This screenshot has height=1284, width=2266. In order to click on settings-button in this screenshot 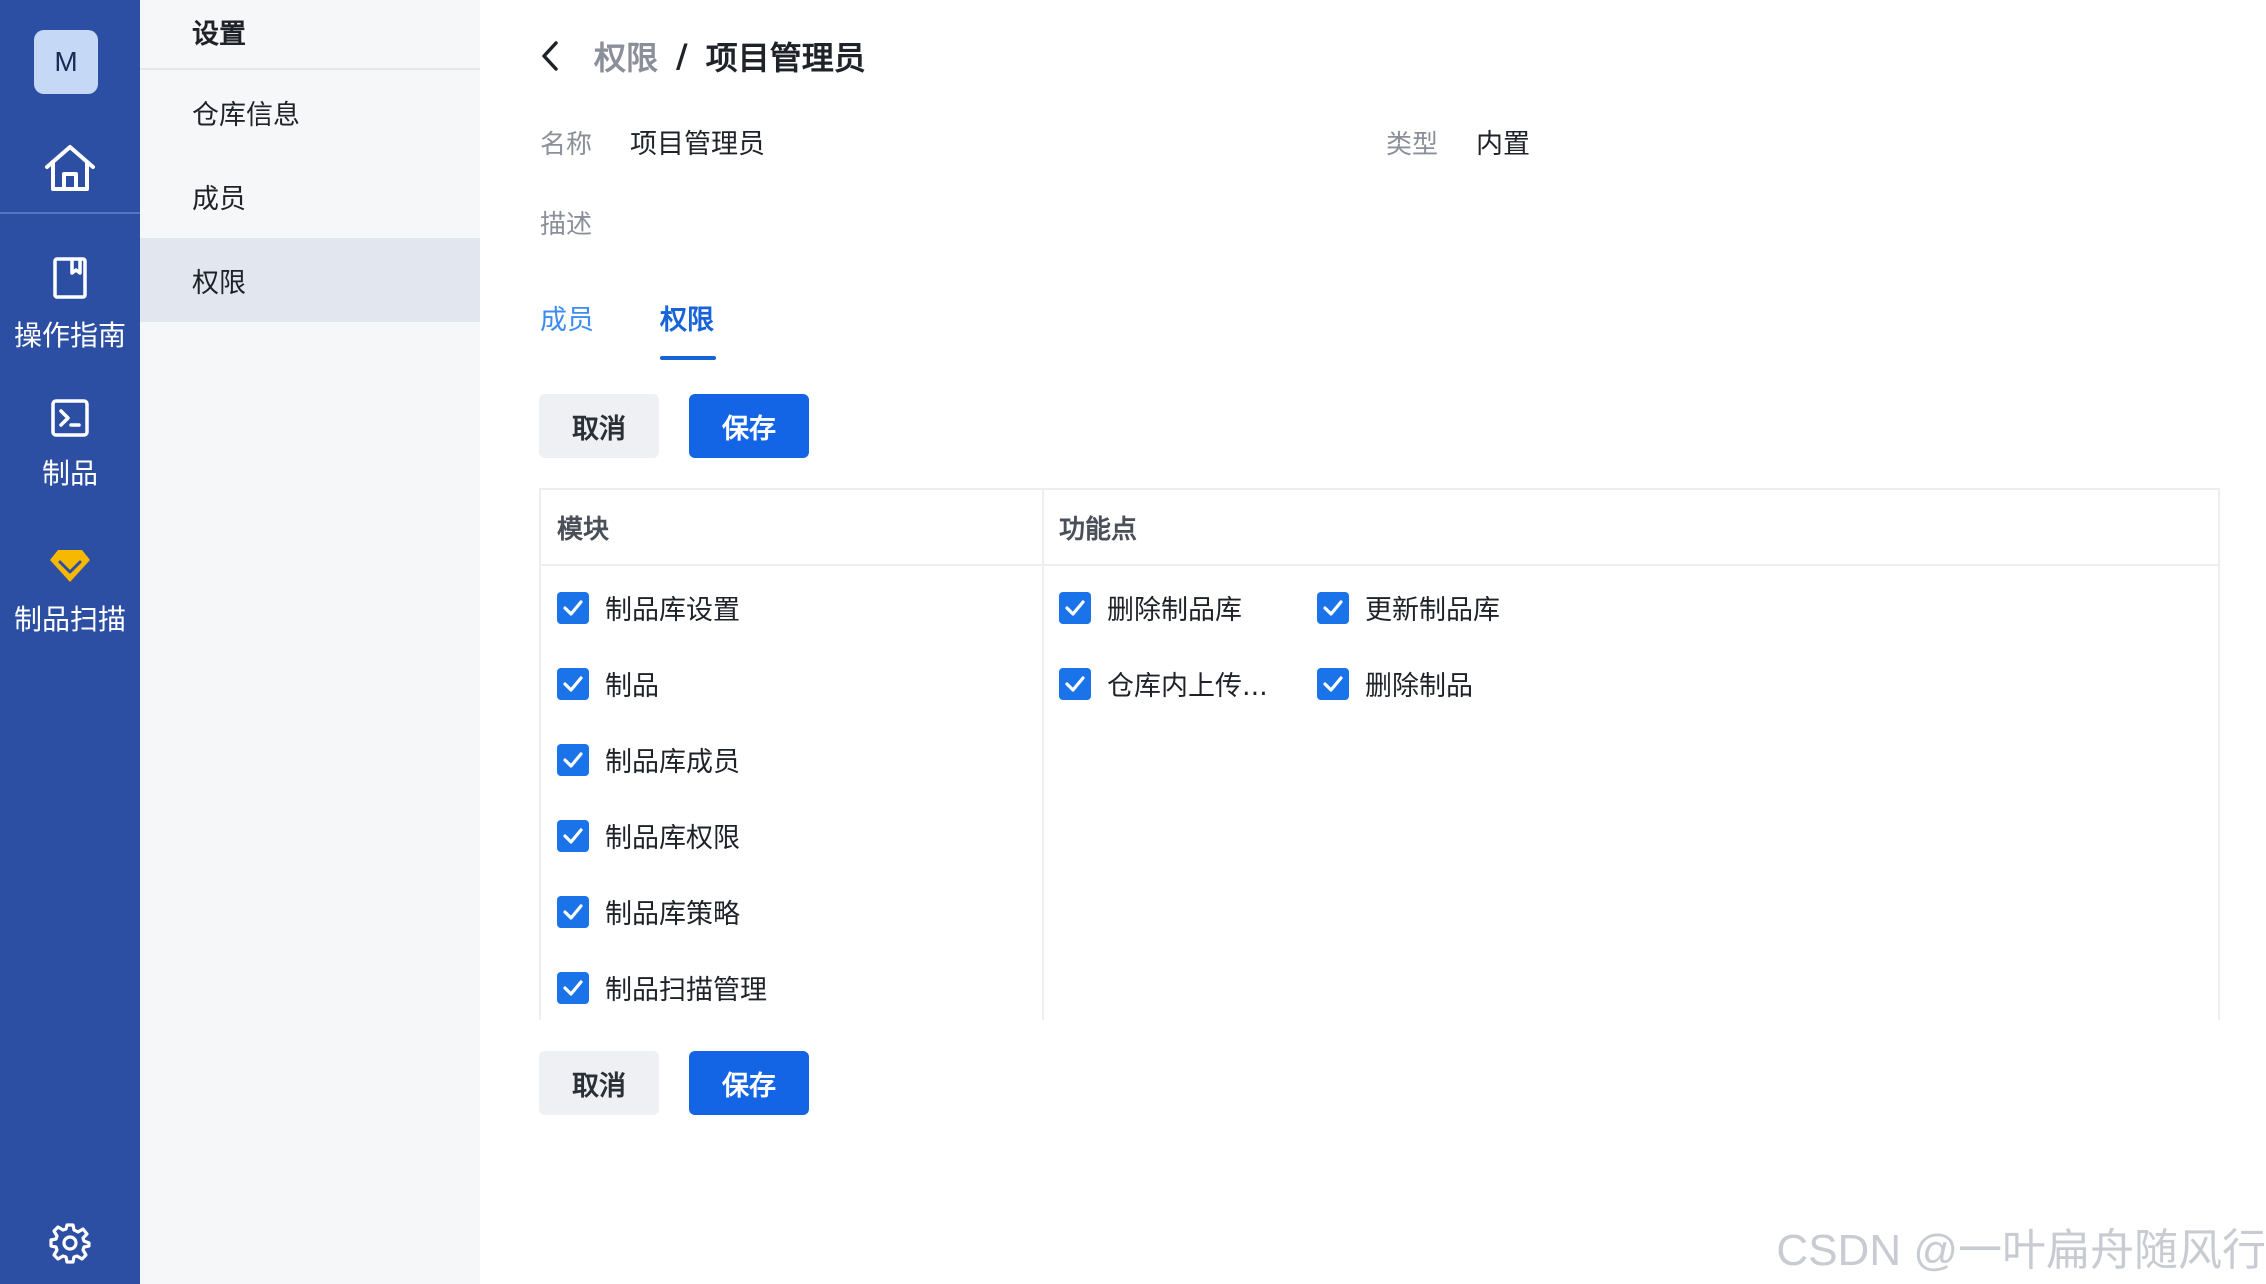, I will do `click(70, 1245)`.